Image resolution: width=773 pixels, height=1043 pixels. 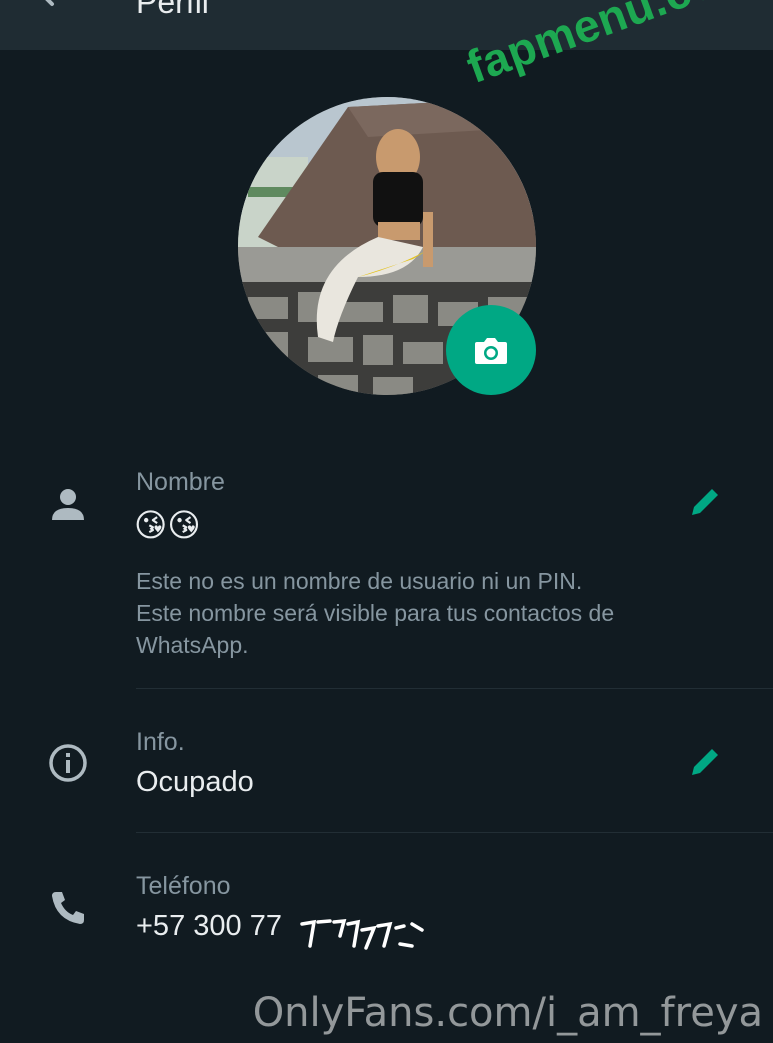 I want to click on page-title: Perfil, so click(x=172, y=10).